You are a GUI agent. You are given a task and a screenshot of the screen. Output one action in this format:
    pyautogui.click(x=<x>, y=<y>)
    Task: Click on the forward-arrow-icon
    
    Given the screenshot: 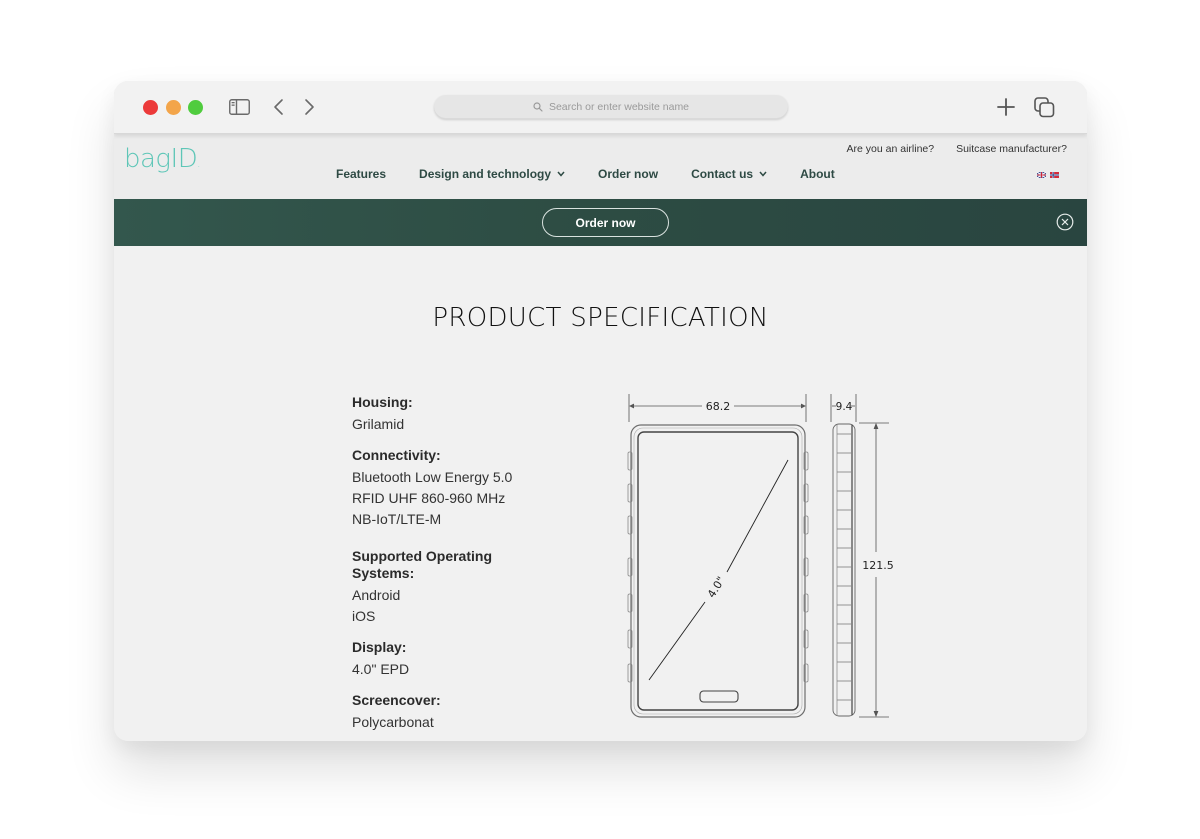 What is the action you would take?
    pyautogui.click(x=309, y=107)
    